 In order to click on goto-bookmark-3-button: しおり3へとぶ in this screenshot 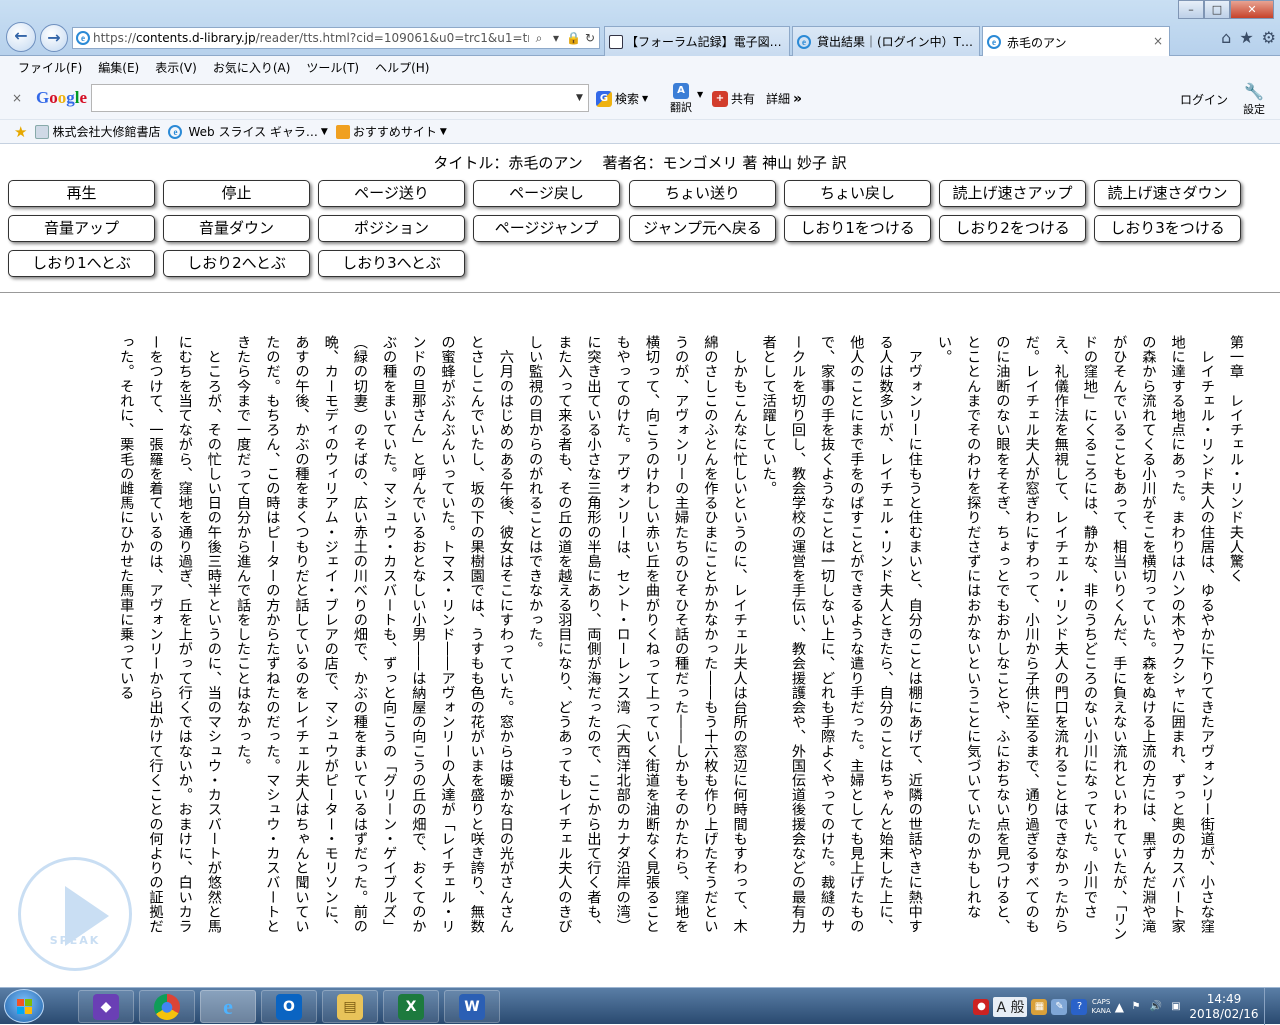, I will do `click(391, 263)`.